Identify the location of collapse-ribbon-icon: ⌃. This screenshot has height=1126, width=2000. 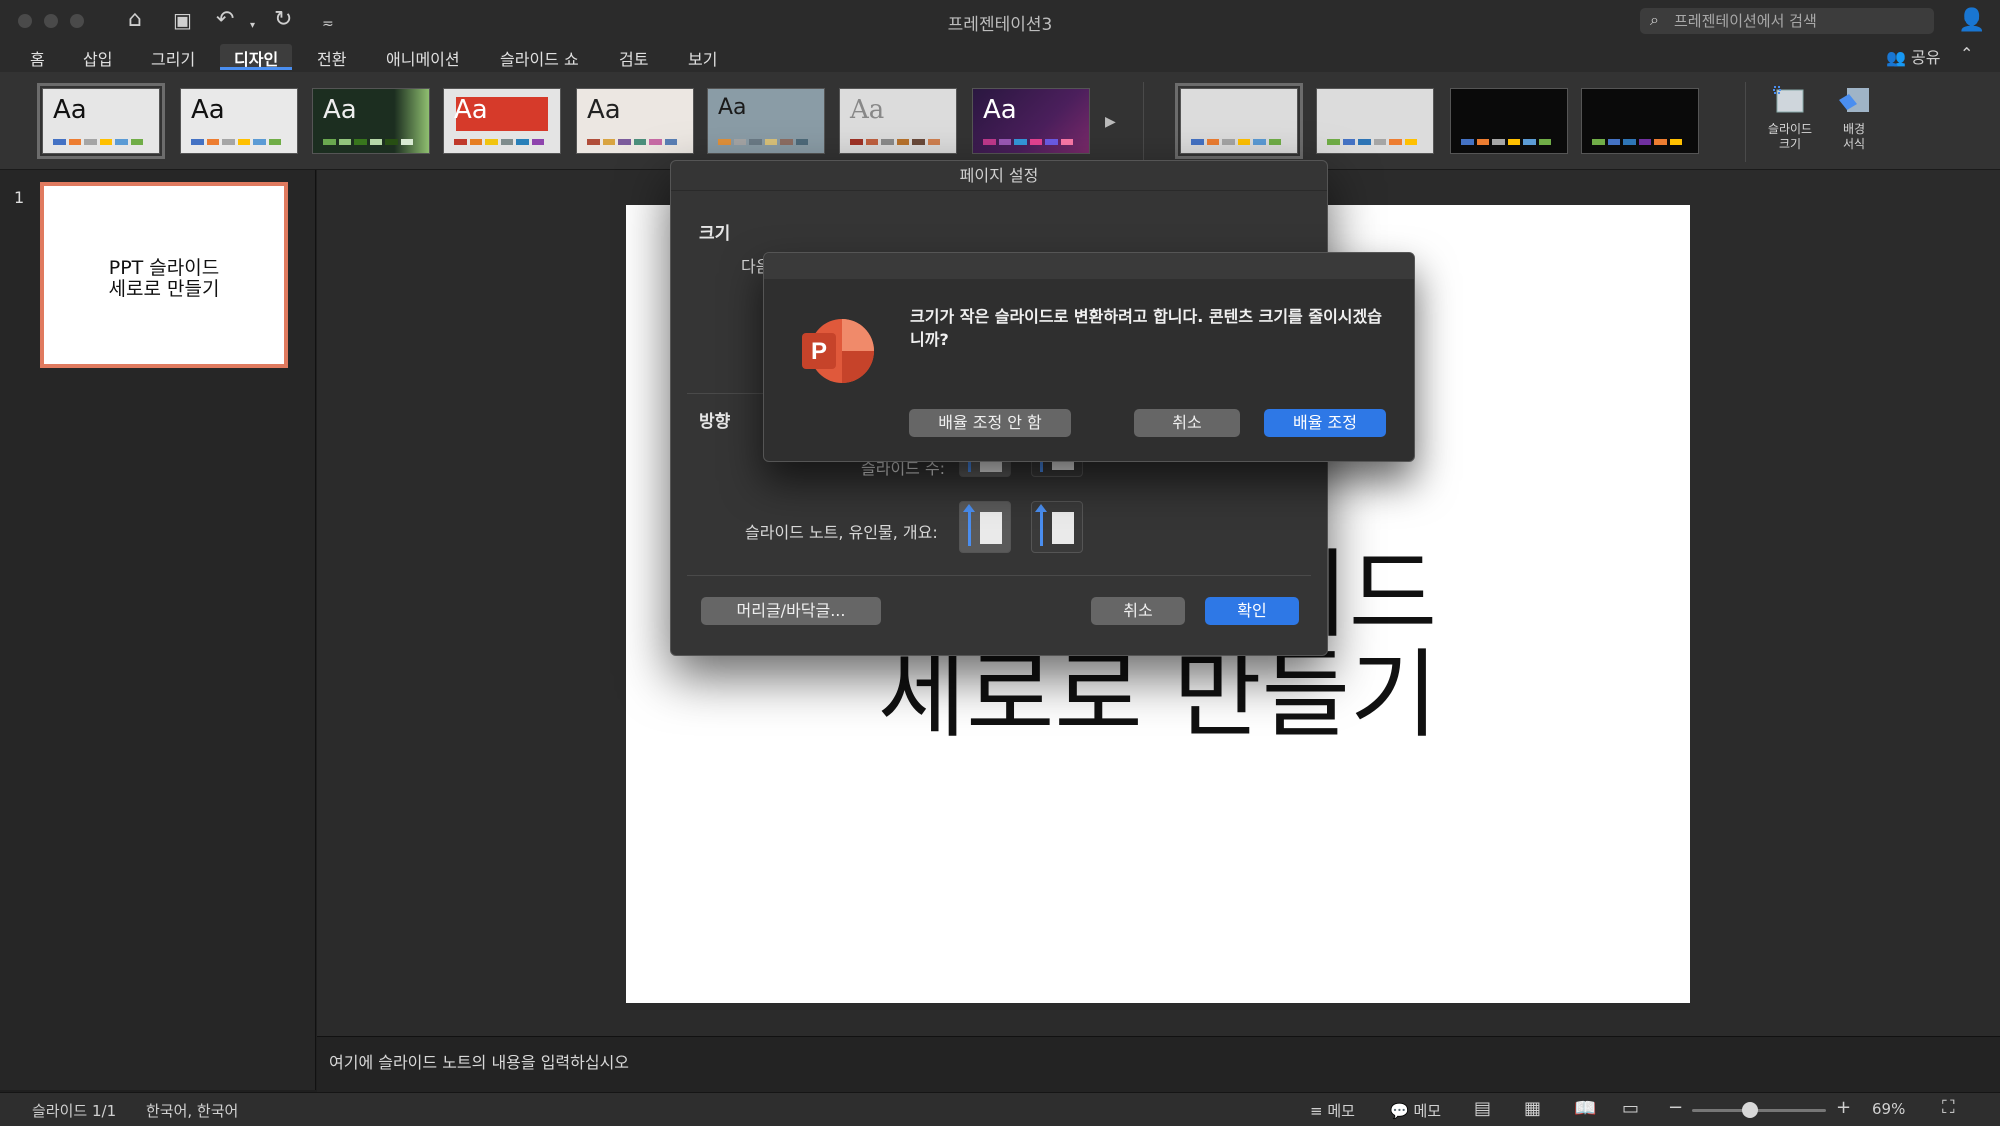
(1966, 53).